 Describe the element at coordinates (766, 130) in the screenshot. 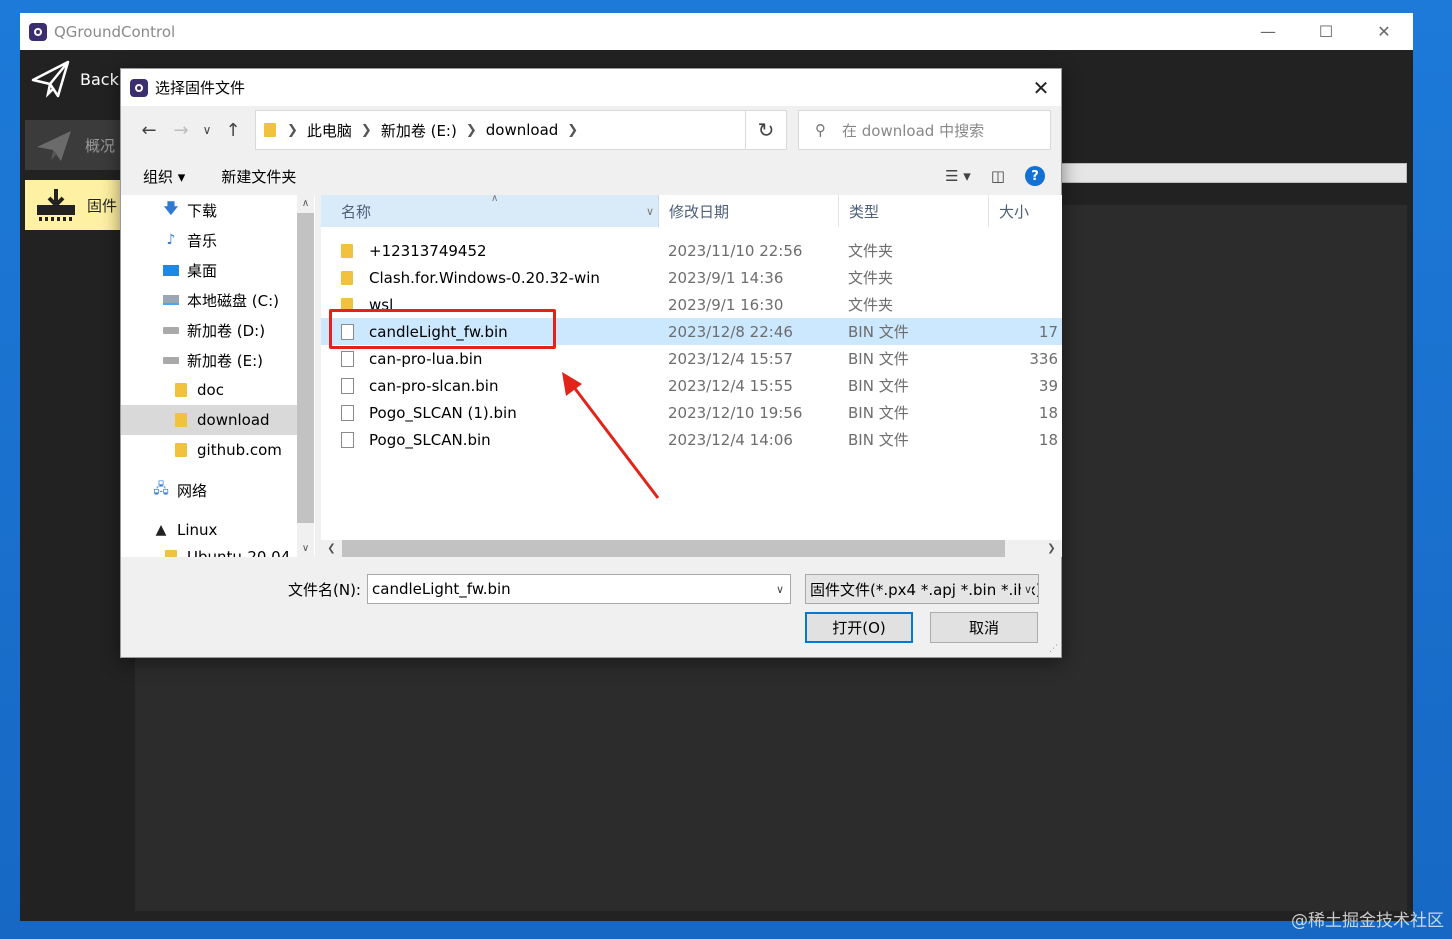

I see `refresh-icon: ↻` at that location.